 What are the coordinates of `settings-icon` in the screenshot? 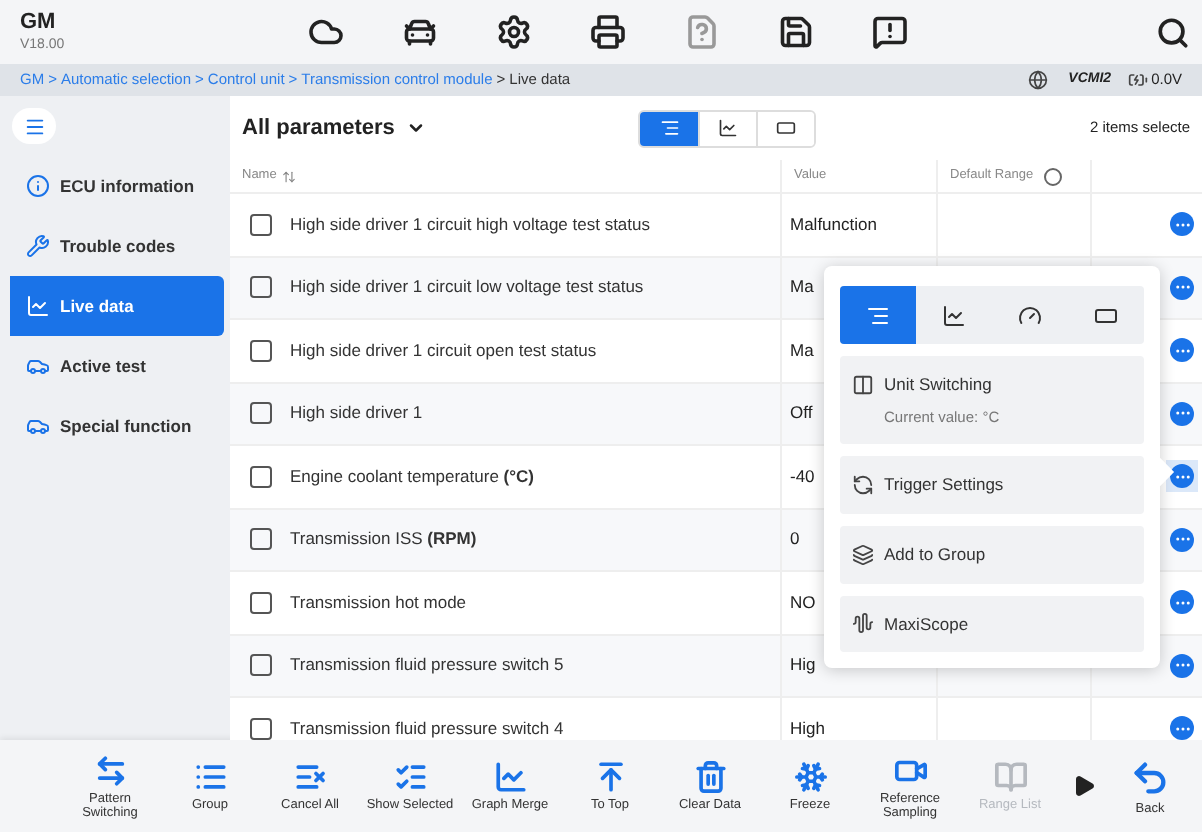 It's located at (514, 32).